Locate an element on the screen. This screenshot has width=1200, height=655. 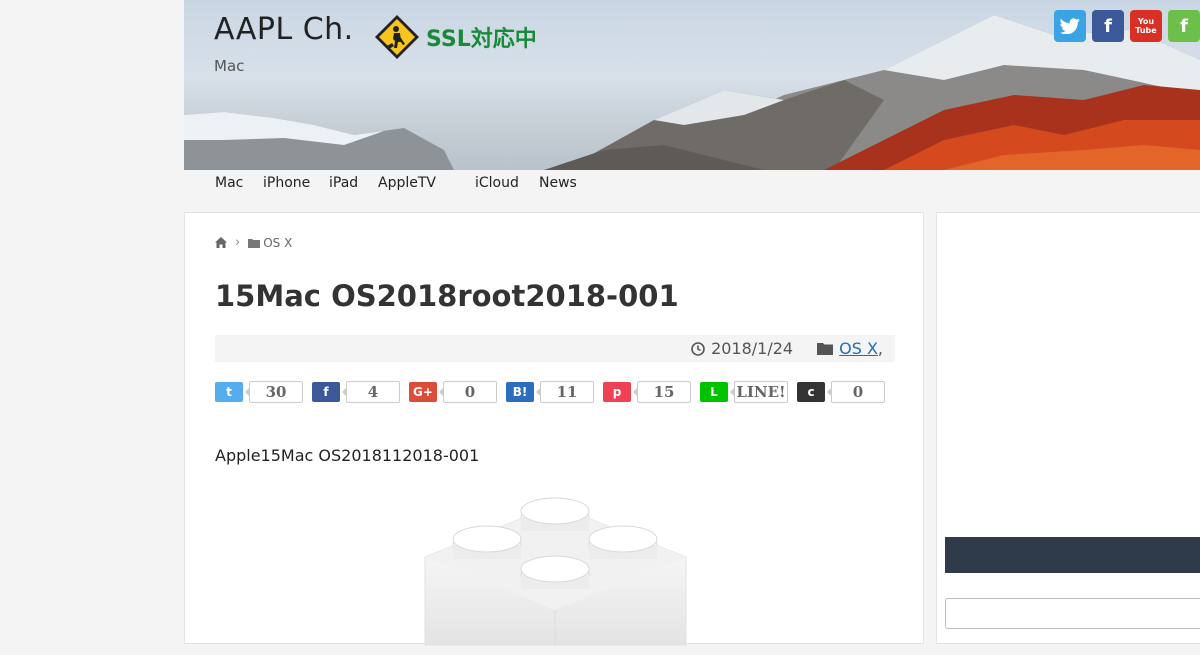
share-googleplus-count: 0 is located at coordinates (468, 392).